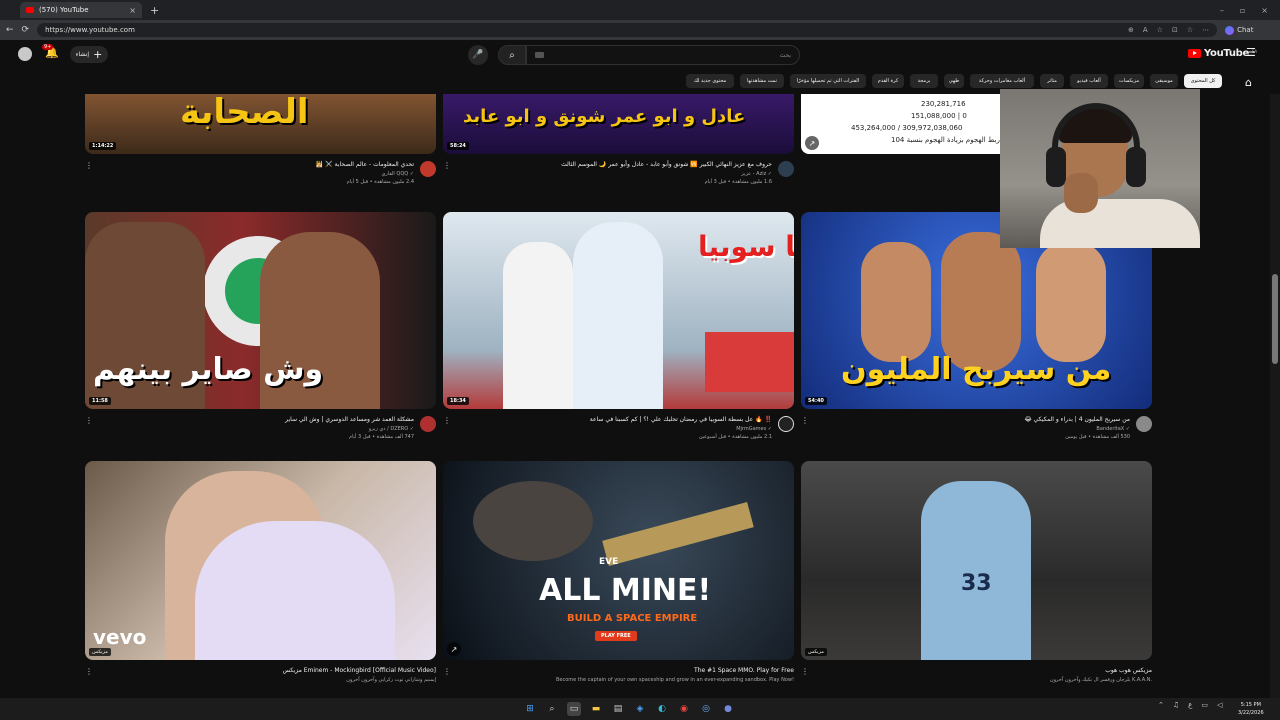 The image size is (1280, 720). I want to click on task-view-icon: ▭, so click(574, 709).